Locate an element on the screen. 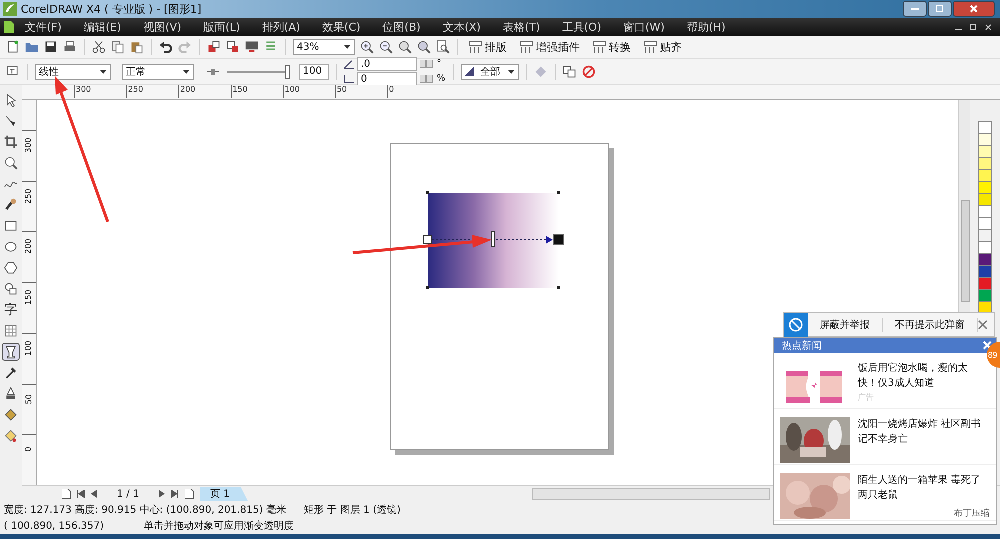  vertical-scrollbar is located at coordinates (964, 206).